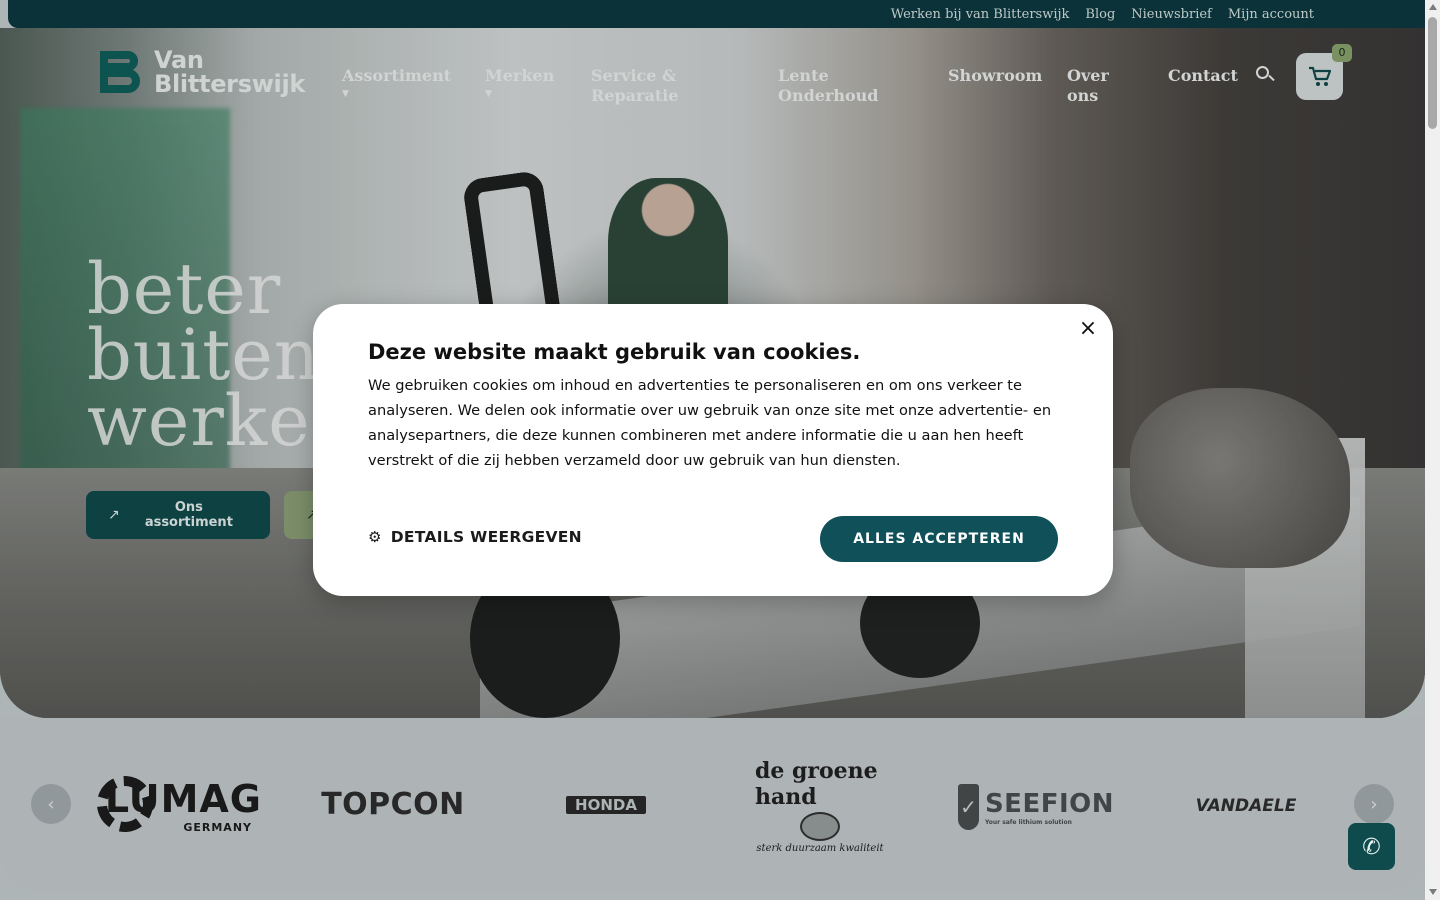  What do you see at coordinates (614, 352) in the screenshot?
I see `cookie-dialog-title: Deze website maakt gebruik van cookies.` at bounding box center [614, 352].